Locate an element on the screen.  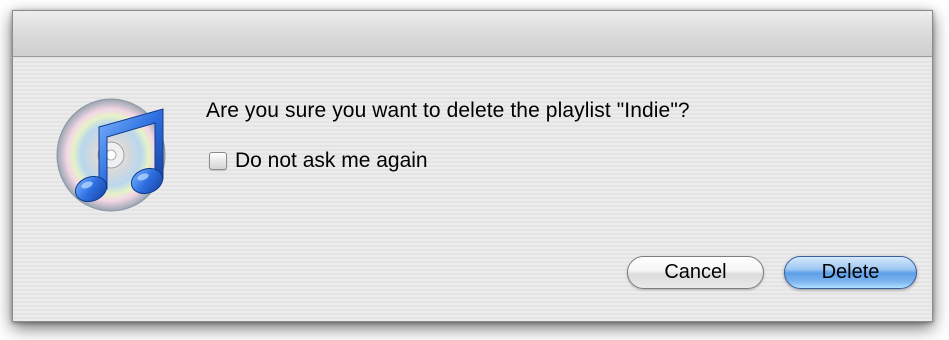
dialog-titlebar is located at coordinates (472, 34).